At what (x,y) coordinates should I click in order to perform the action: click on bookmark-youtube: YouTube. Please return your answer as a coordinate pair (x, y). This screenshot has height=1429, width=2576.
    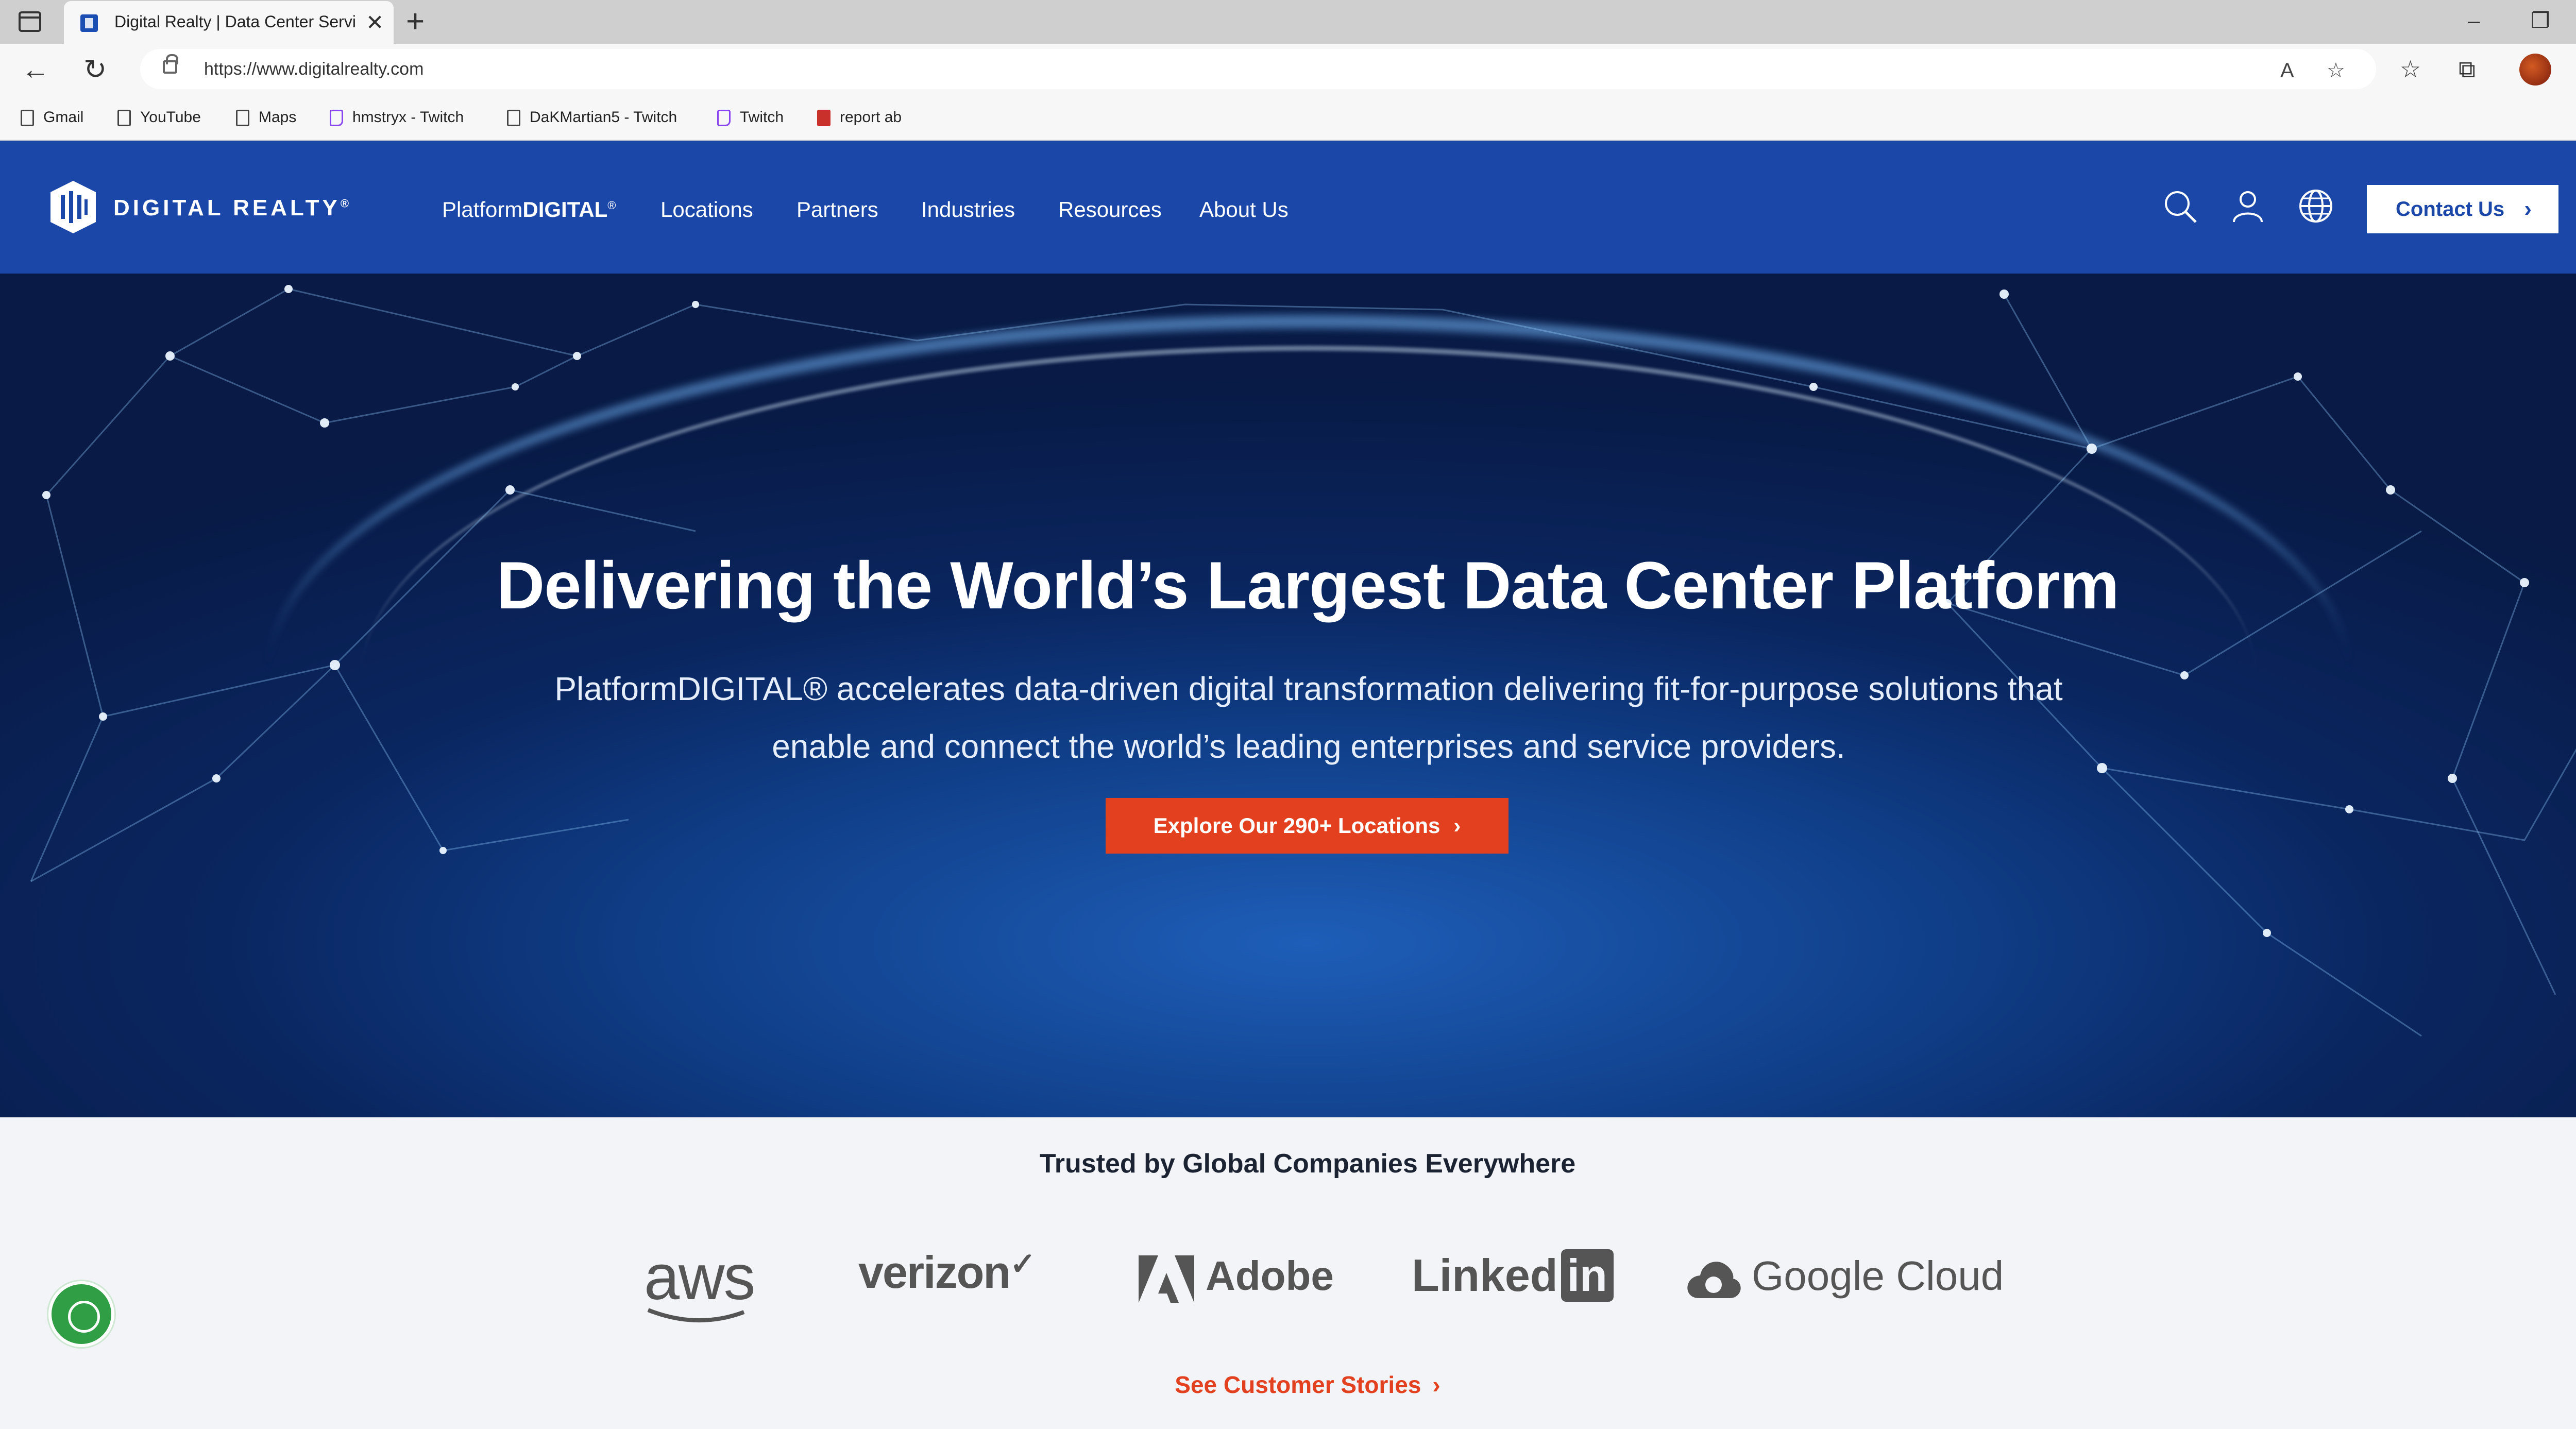
    Looking at the image, I should click on (159, 118).